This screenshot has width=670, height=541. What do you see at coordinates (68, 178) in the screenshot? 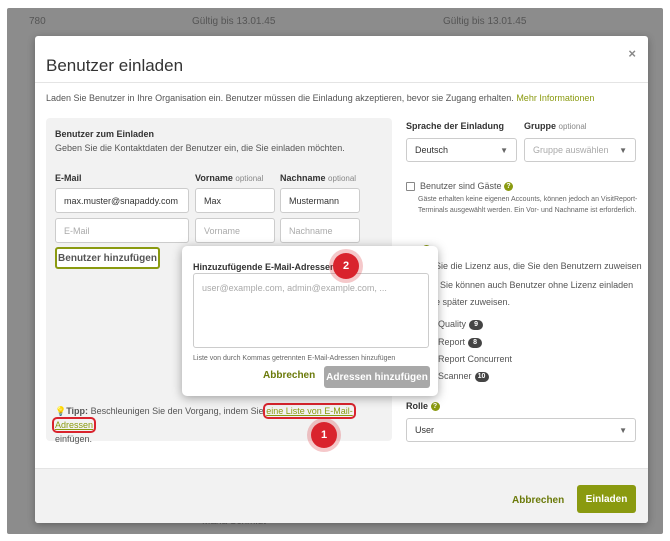
I see `email-column-header: E-Mail` at bounding box center [68, 178].